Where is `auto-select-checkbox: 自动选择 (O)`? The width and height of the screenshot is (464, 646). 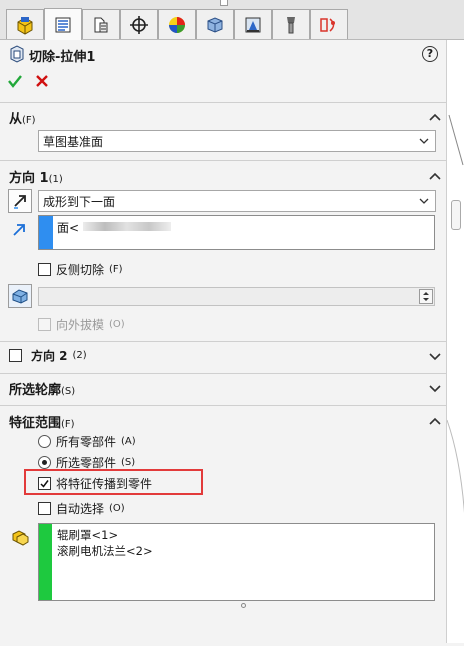 auto-select-checkbox: 自动选择 (O) is located at coordinates (81, 508).